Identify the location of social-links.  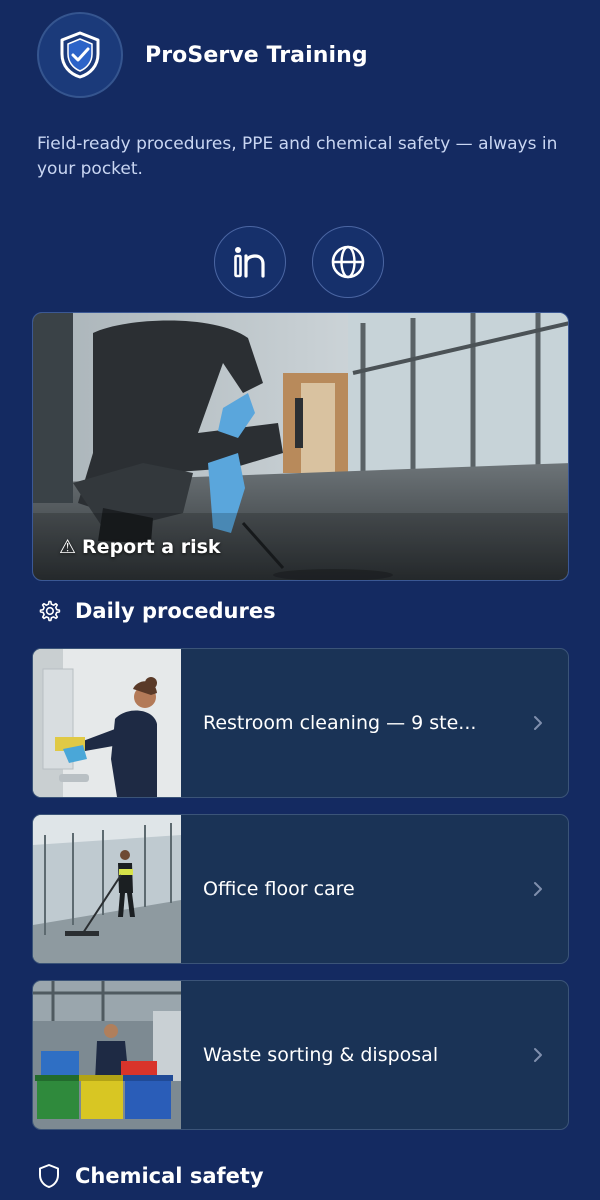
(299, 262).